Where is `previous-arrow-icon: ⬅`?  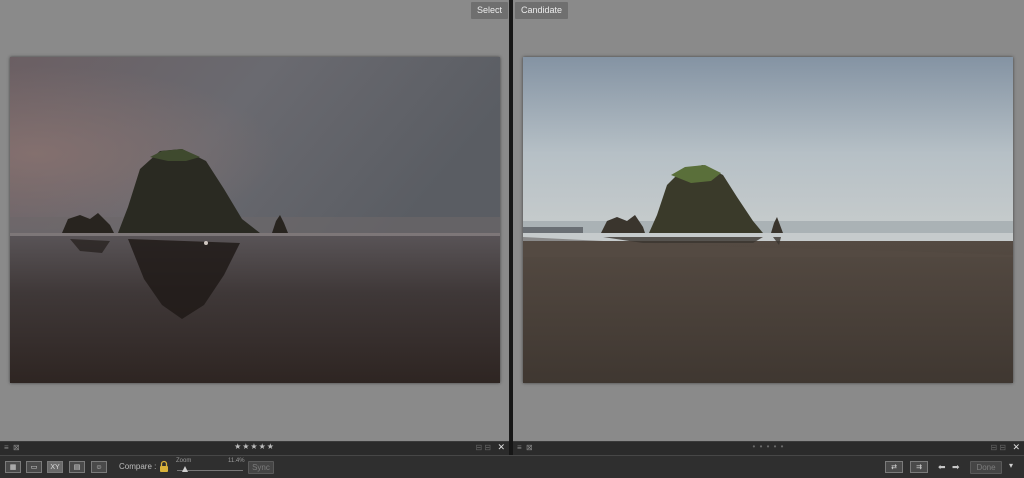 previous-arrow-icon: ⬅ is located at coordinates (942, 468).